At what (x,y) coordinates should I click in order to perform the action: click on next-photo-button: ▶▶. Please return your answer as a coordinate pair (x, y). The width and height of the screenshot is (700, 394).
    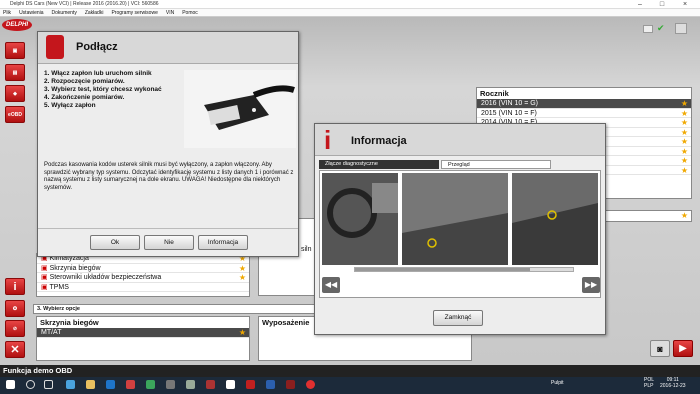
    Looking at the image, I should click on (591, 285).